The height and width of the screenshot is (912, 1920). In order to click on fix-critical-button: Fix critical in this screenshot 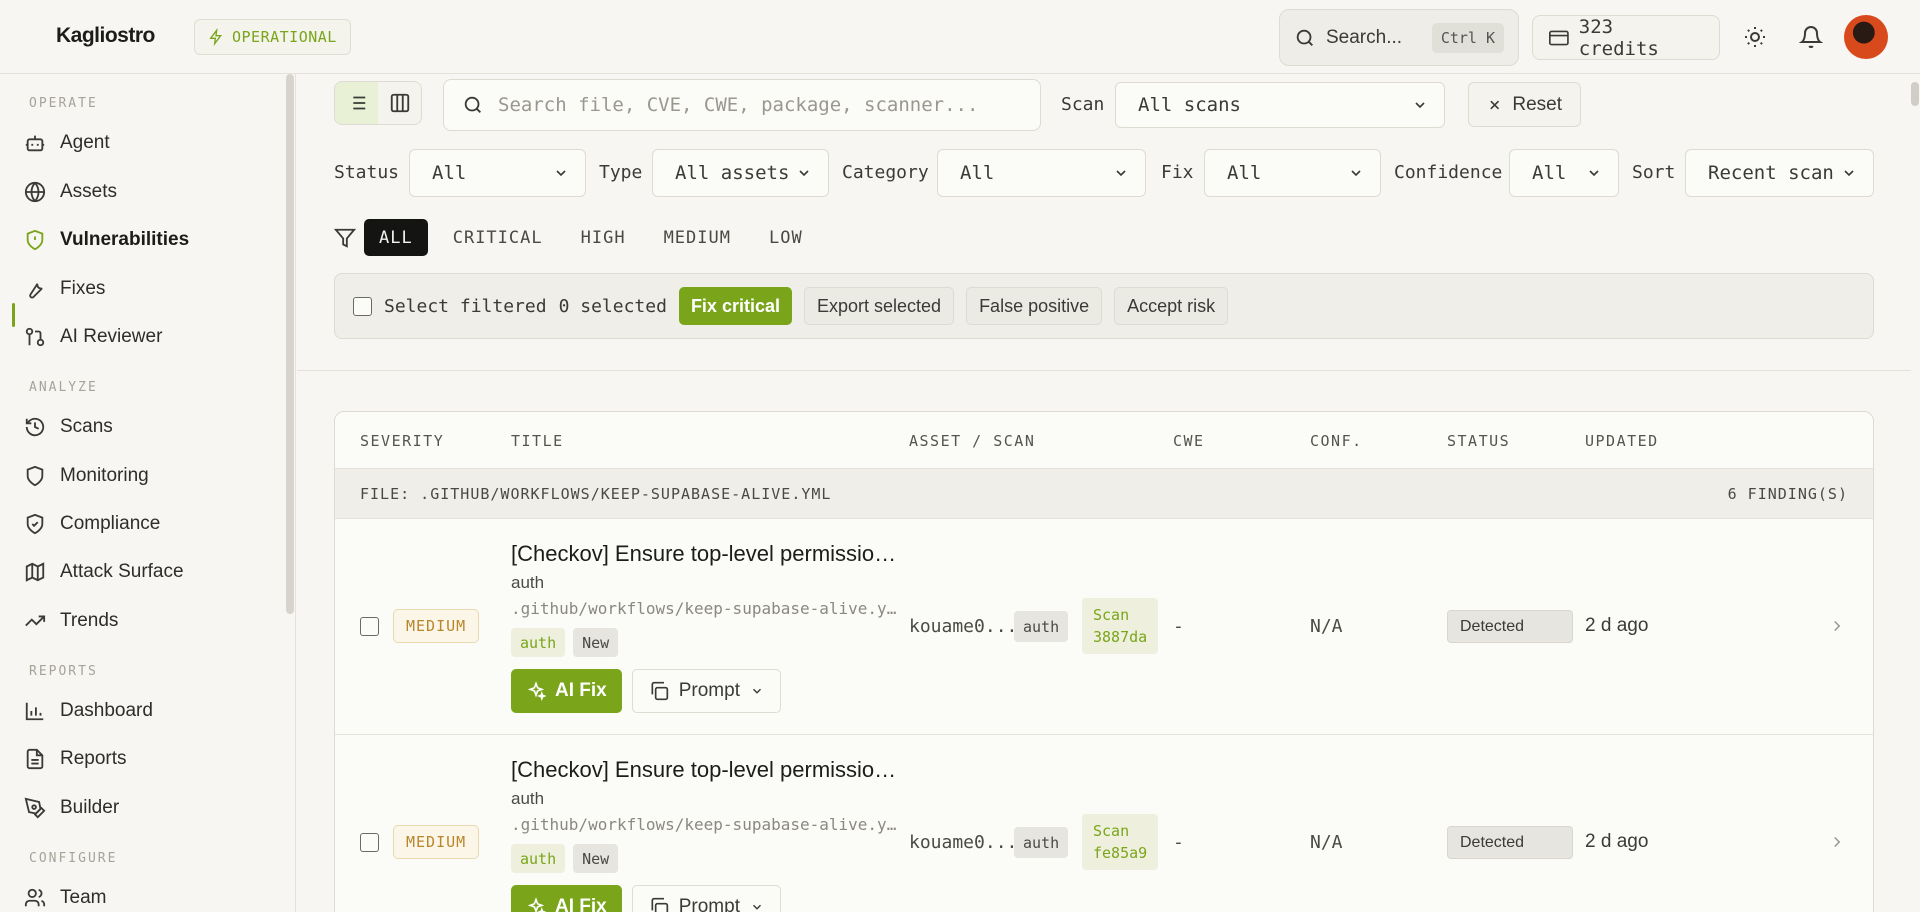, I will do `click(735, 306)`.